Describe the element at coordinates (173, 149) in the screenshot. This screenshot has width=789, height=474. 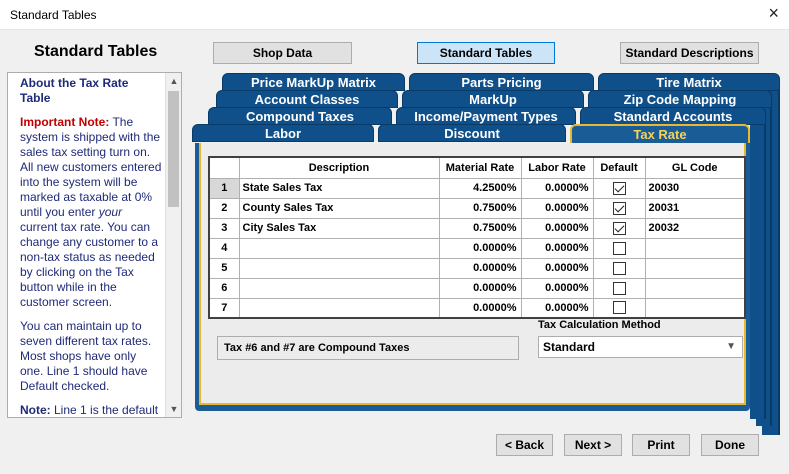
I see `scroll-thumb` at that location.